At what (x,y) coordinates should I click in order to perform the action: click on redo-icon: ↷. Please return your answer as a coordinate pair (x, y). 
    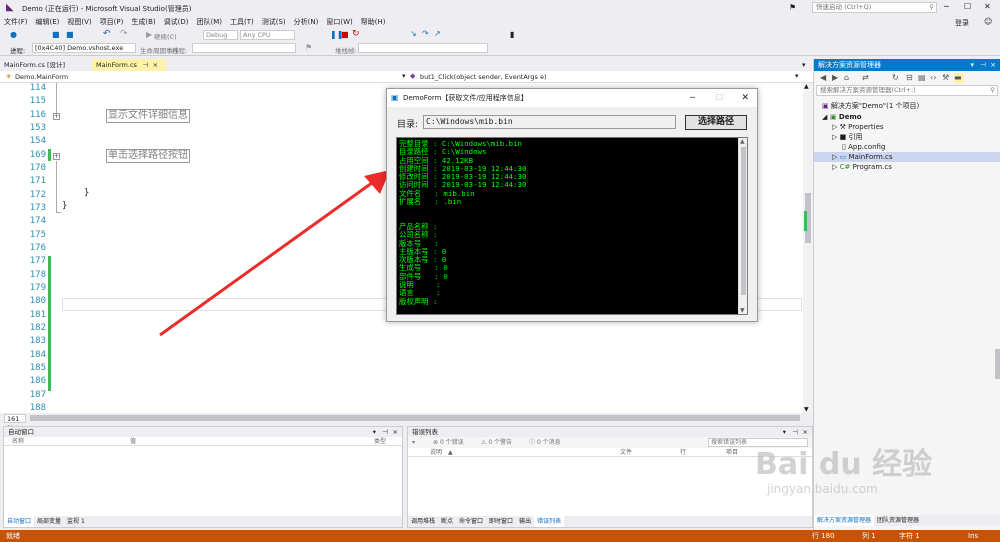
    Looking at the image, I should click on (124, 34).